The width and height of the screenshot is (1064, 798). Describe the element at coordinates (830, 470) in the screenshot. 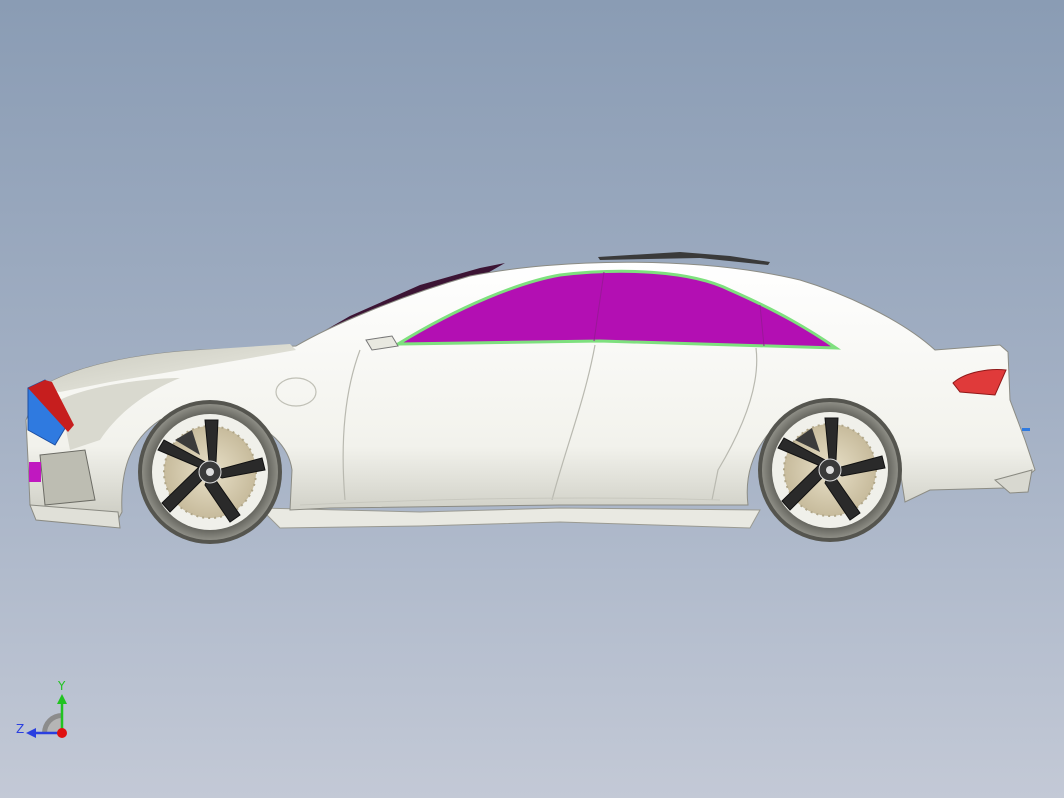

I see `rear-wheel` at that location.